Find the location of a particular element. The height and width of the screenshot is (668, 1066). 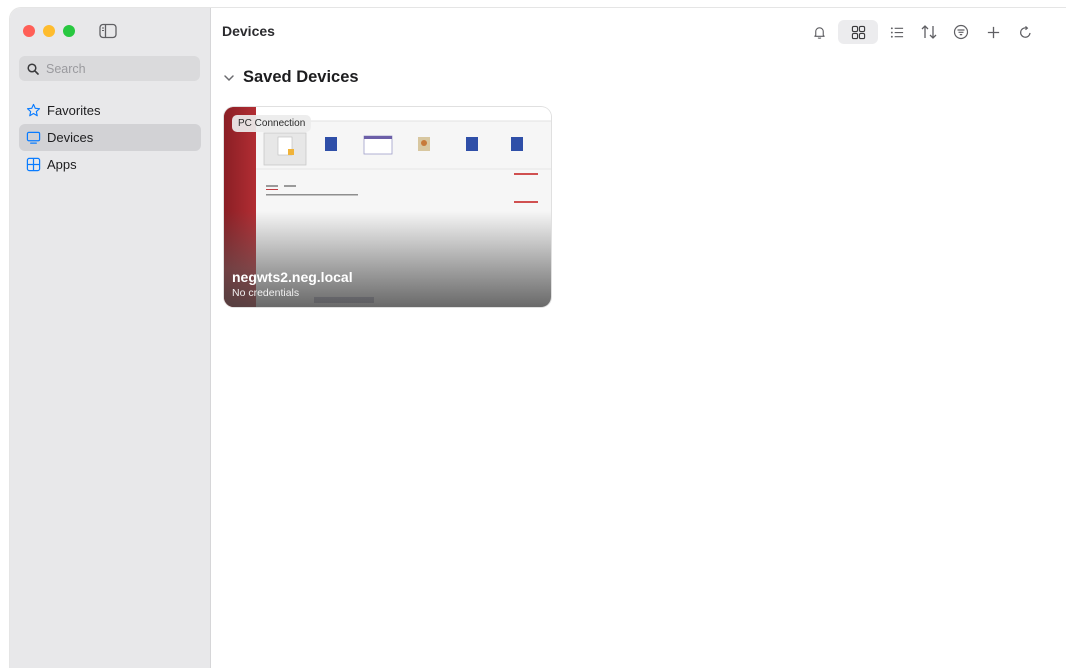

sidebar-toggle-icon is located at coordinates (108, 31).